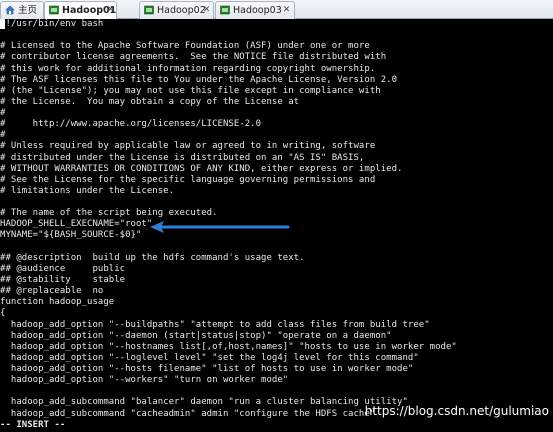 The height and width of the screenshot is (432, 553). What do you see at coordinates (220, 227) in the screenshot?
I see `arrow-annotation` at bounding box center [220, 227].